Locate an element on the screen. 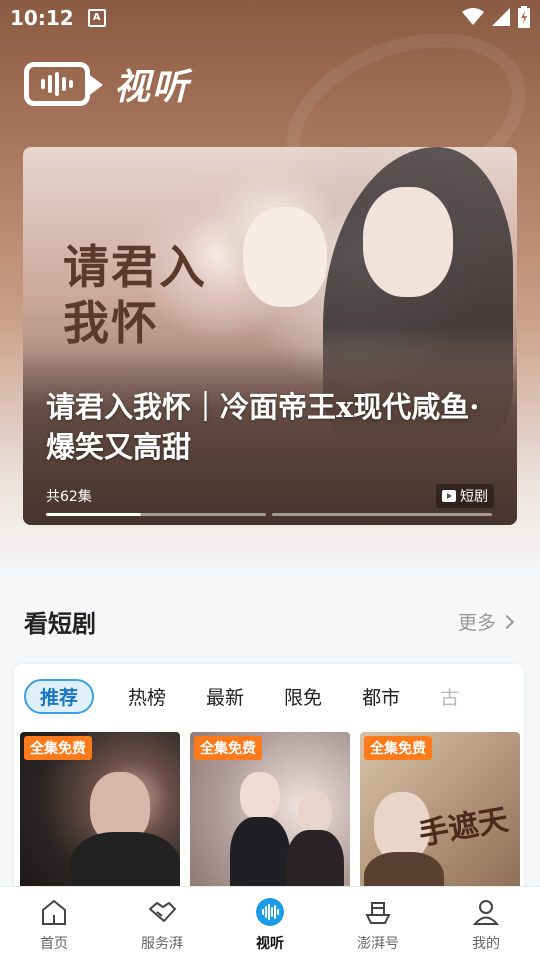 The image size is (540, 961). signal-icon is located at coordinates (501, 17).